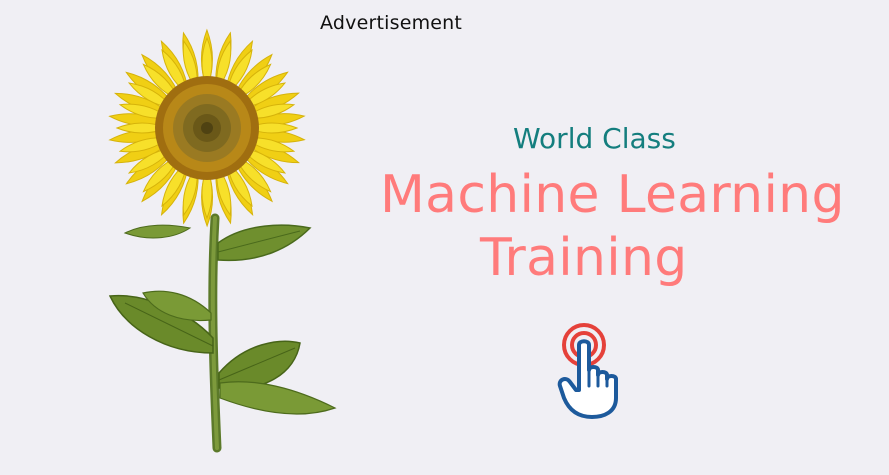  I want to click on headline-line-2: Training, so click(584, 258).